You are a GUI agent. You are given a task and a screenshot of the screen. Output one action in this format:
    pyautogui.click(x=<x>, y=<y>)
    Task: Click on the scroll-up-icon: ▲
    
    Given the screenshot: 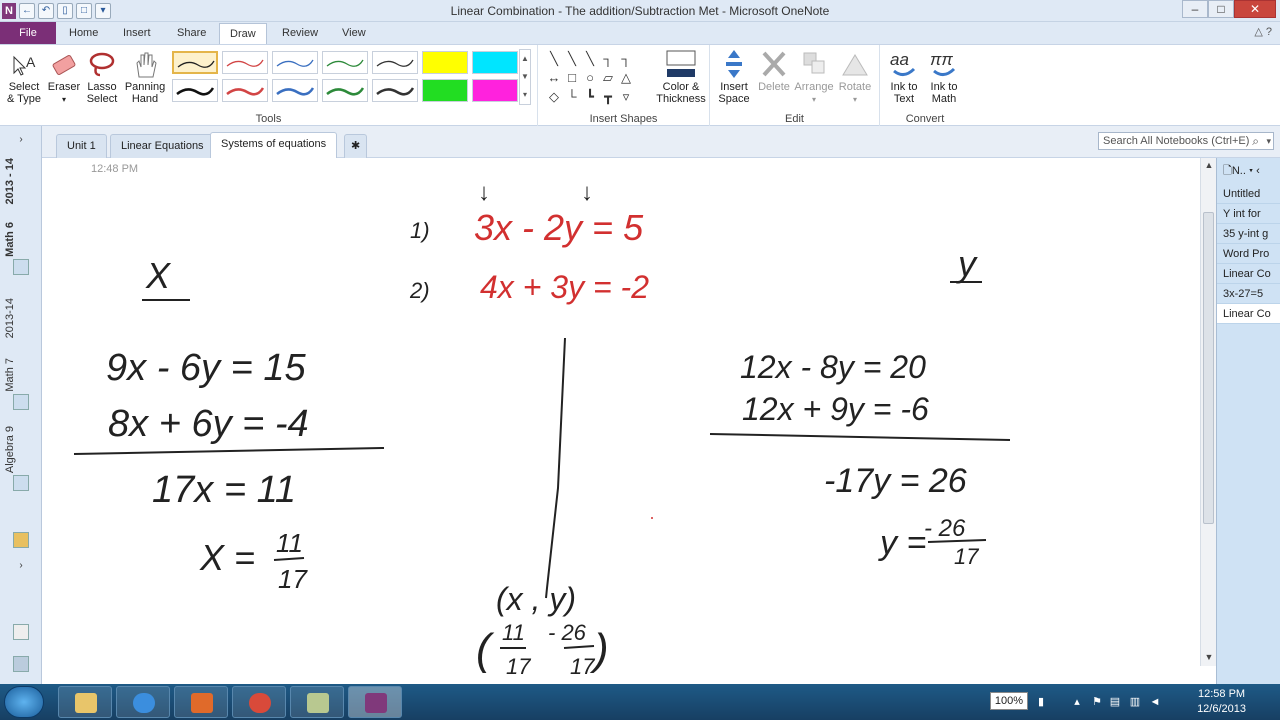 What is the action you would take?
    pyautogui.click(x=1209, y=165)
    